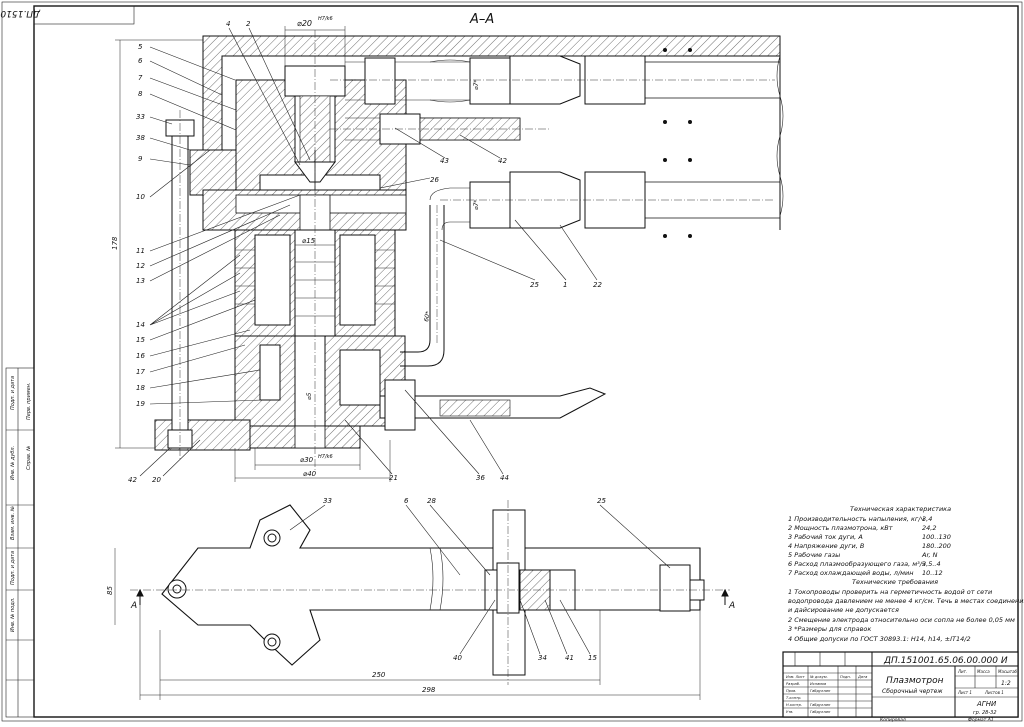  I want to click on tb-role-1: Разраб., so click(793, 684).